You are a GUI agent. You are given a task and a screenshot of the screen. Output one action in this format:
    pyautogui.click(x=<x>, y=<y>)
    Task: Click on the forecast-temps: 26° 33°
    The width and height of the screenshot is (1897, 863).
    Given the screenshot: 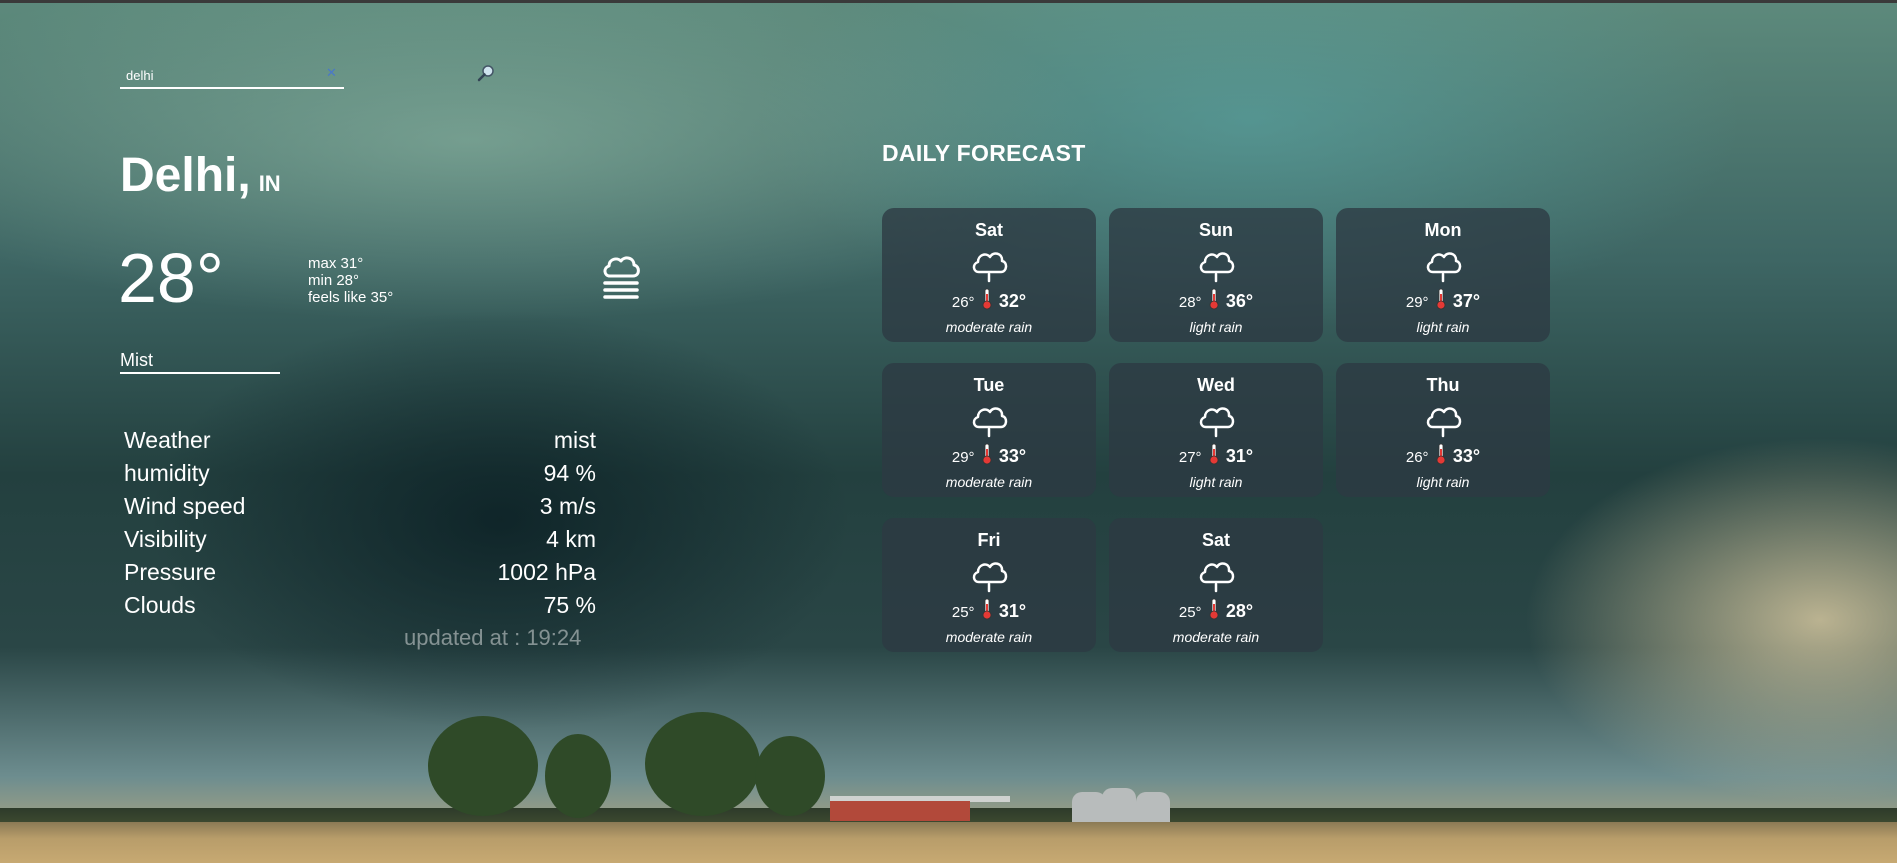 What is the action you would take?
    pyautogui.click(x=1443, y=455)
    